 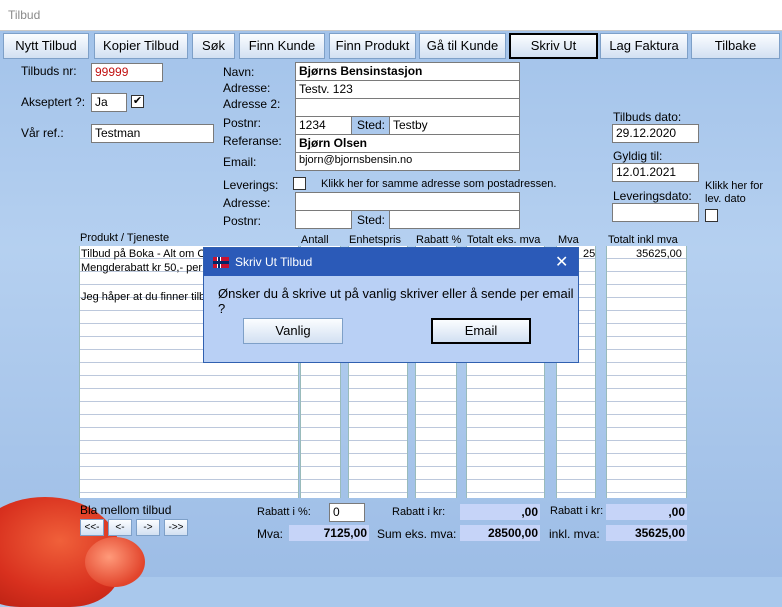 I want to click on col-header-total-inc-vat: Totalt inkl mva, so click(x=643, y=240).